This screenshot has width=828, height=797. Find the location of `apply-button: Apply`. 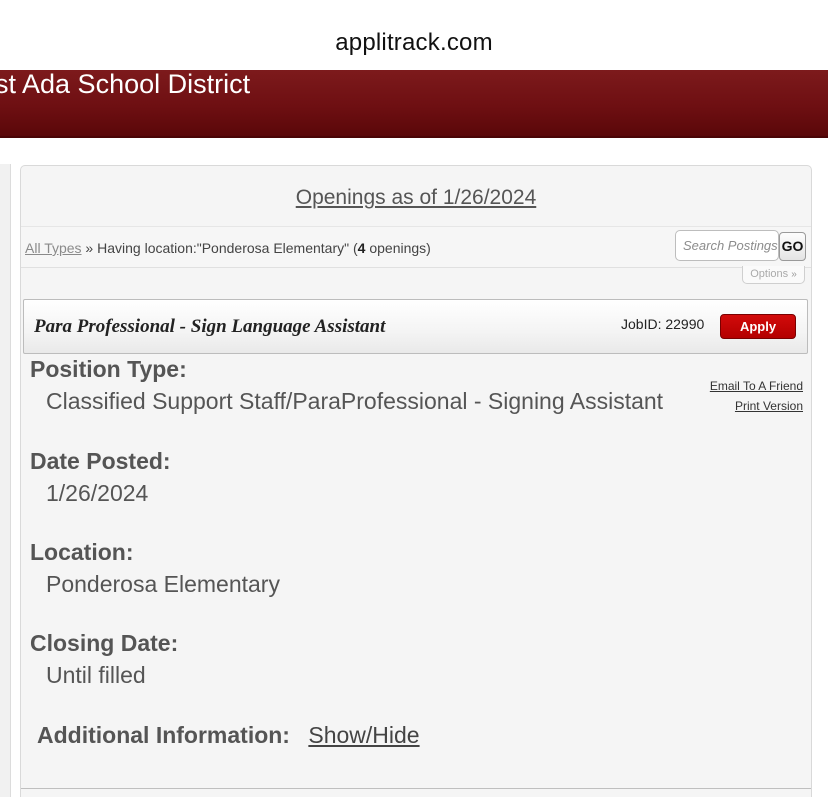

apply-button: Apply is located at coordinates (758, 326).